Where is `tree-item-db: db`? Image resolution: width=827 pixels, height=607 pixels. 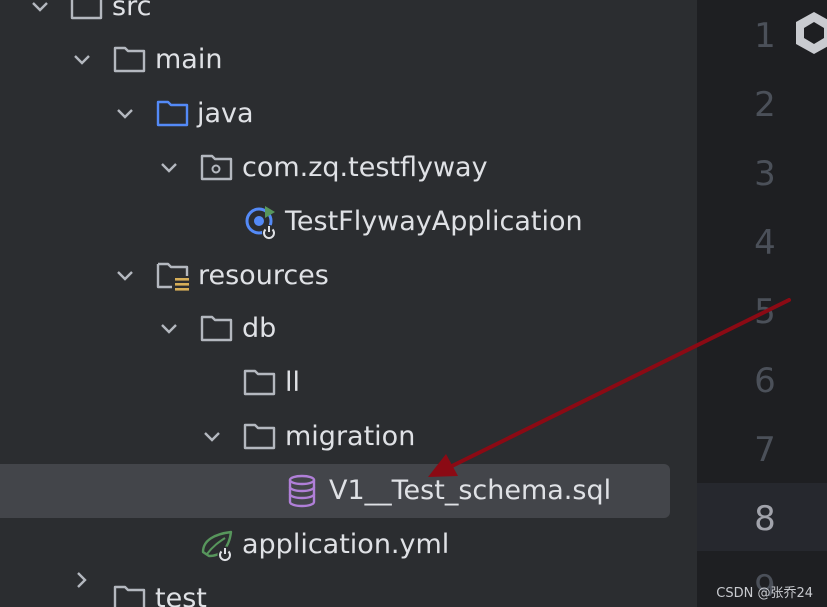 tree-item-db: db is located at coordinates (335, 329).